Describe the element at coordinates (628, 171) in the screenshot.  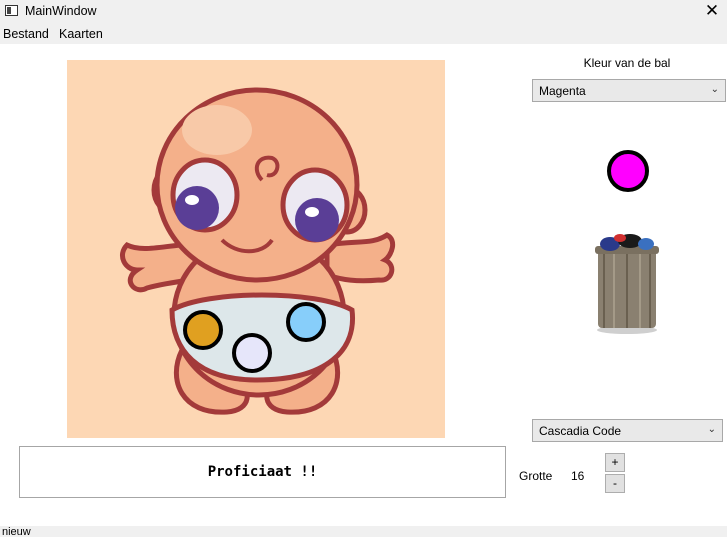
I see `preview-ball` at that location.